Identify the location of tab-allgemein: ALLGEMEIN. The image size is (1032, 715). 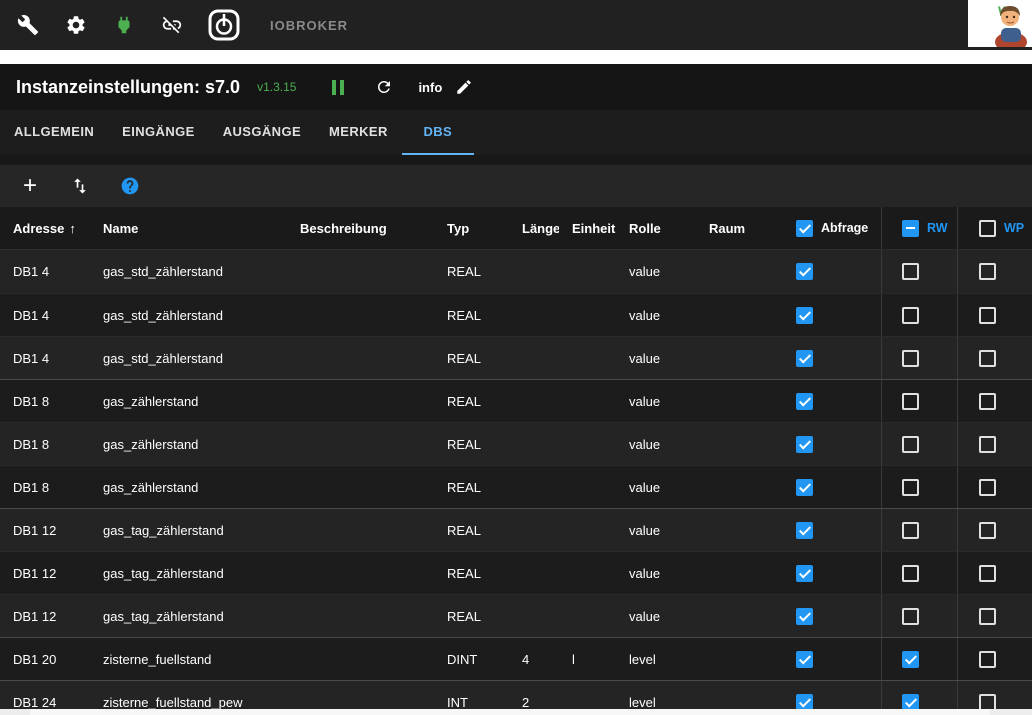
(54, 132).